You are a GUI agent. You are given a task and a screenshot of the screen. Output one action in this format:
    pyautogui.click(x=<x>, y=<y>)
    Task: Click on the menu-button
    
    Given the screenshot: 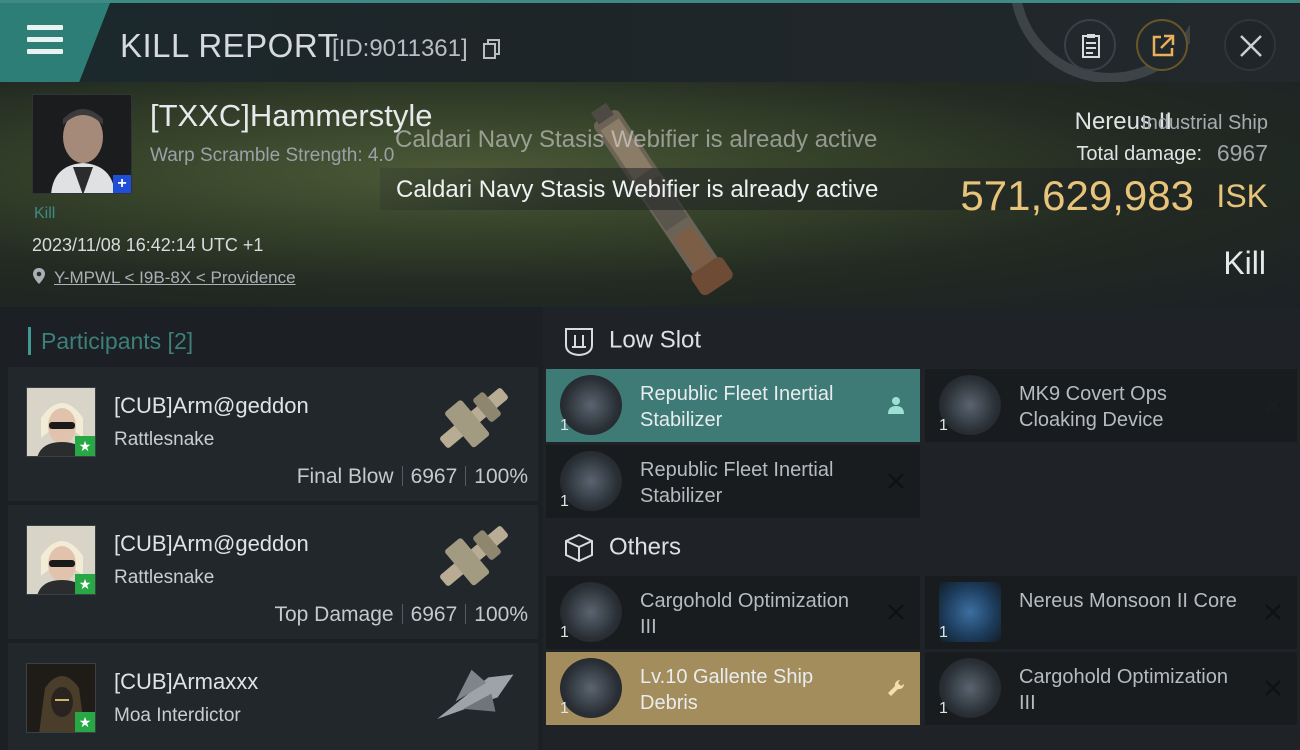 What is the action you would take?
    pyautogui.click(x=55, y=42)
    